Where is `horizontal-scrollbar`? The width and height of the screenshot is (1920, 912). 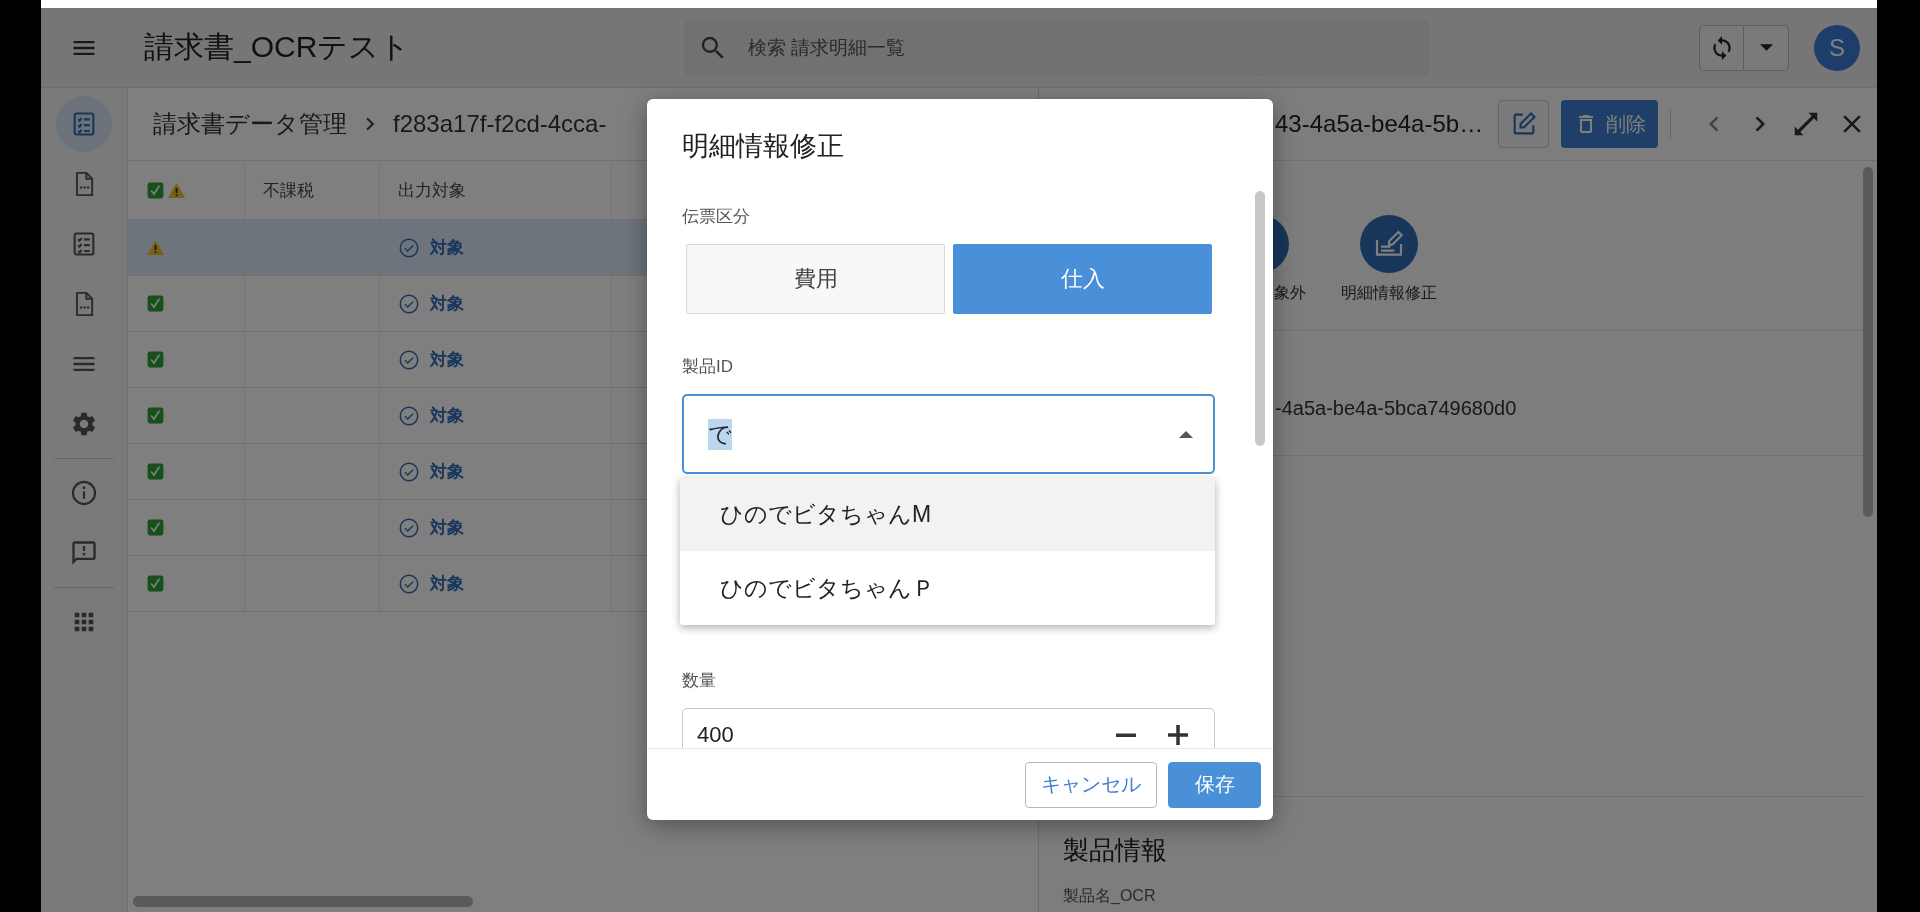 horizontal-scrollbar is located at coordinates (303, 901).